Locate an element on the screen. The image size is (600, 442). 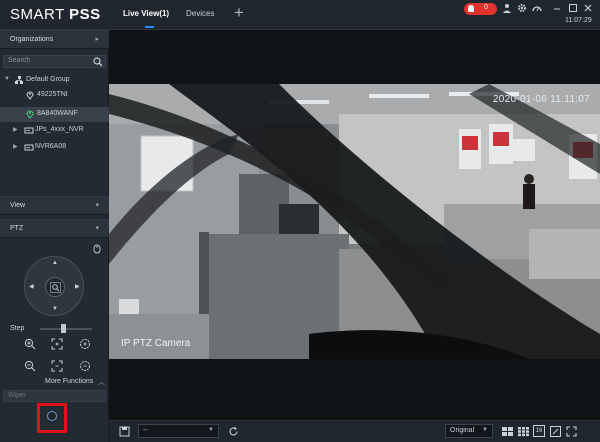
custom-layout-icon is located at coordinates (555, 431).